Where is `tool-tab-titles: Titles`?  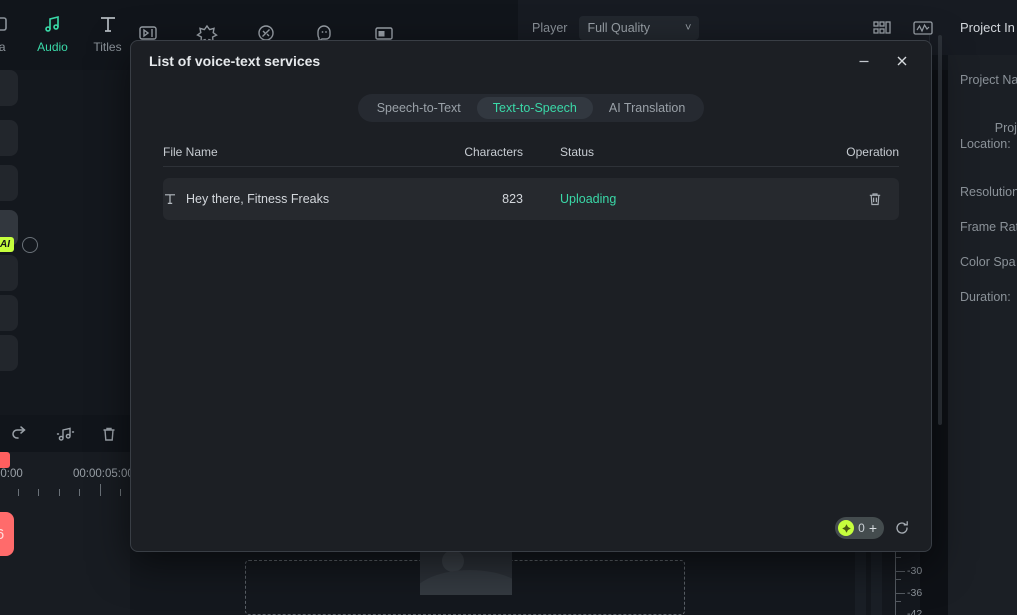
tool-tab-titles: Titles is located at coordinates (107, 33).